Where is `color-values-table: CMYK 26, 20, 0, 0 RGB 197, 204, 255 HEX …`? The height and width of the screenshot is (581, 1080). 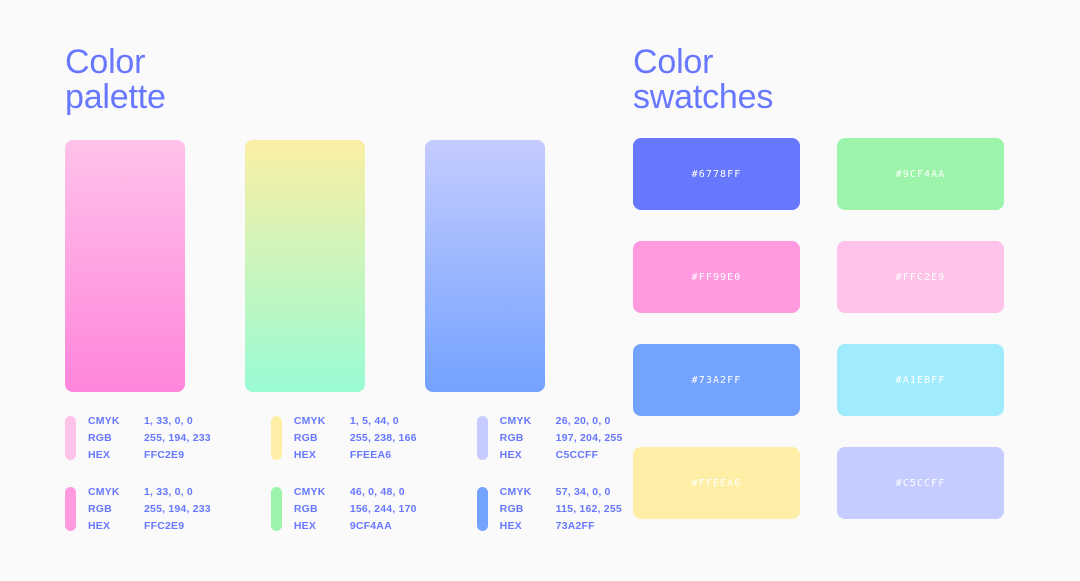
color-values-table: CMYK 26, 20, 0, 0 RGB 197, 204, 255 HEX … is located at coordinates (561, 438).